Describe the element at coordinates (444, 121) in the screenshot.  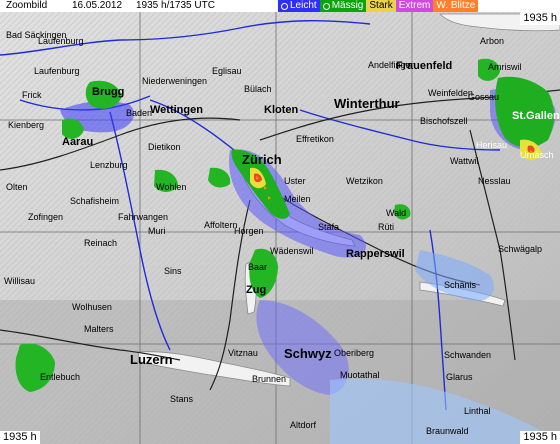
I see `place-label: Bischofszell` at that location.